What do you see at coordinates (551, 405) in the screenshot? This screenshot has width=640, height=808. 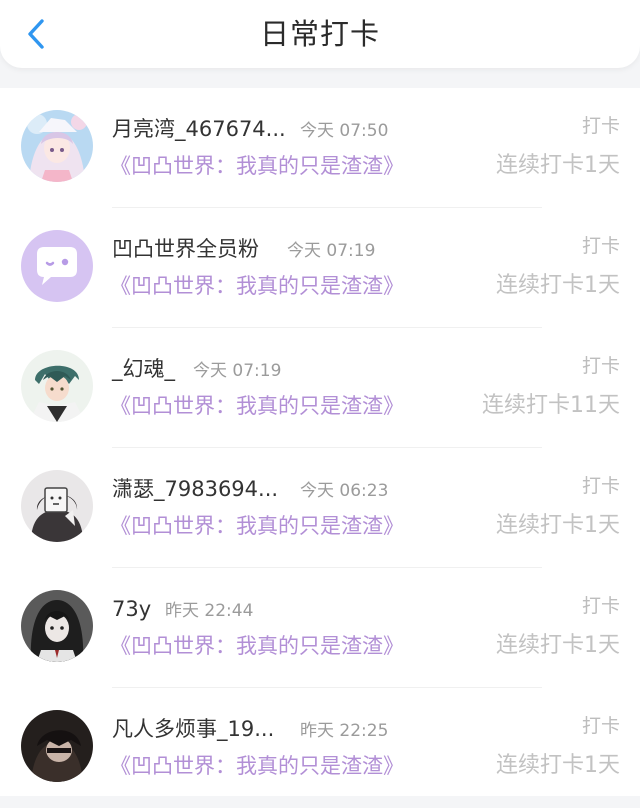 I see `streak-count: 连续打卡11天` at bounding box center [551, 405].